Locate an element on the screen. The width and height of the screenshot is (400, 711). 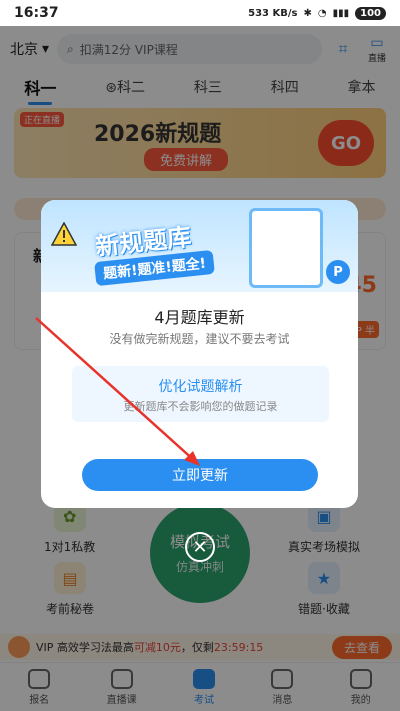
signal-icon: ▮▮▮ is located at coordinates (341, 13).